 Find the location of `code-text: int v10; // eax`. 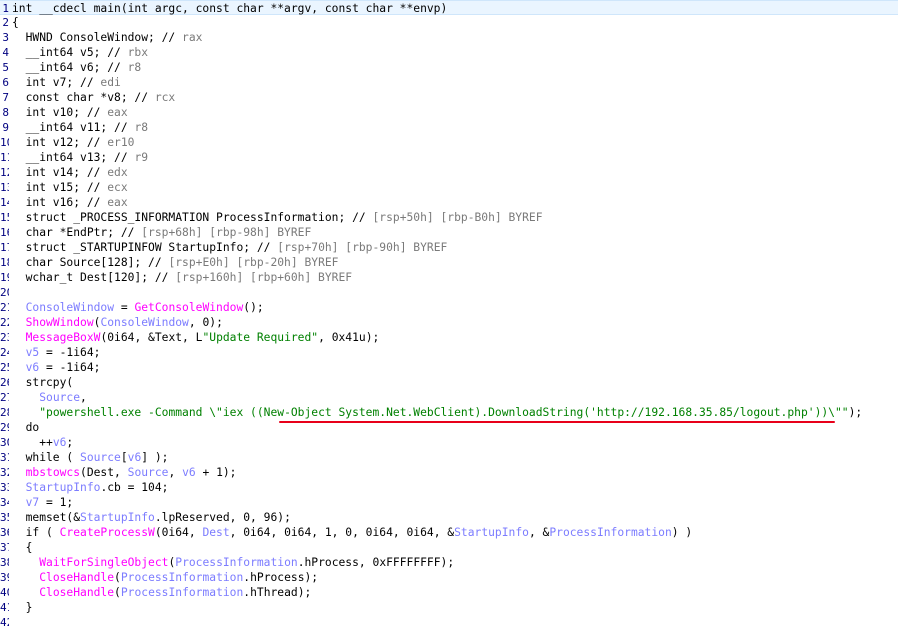

code-text: int v10; // eax is located at coordinates (70, 112).